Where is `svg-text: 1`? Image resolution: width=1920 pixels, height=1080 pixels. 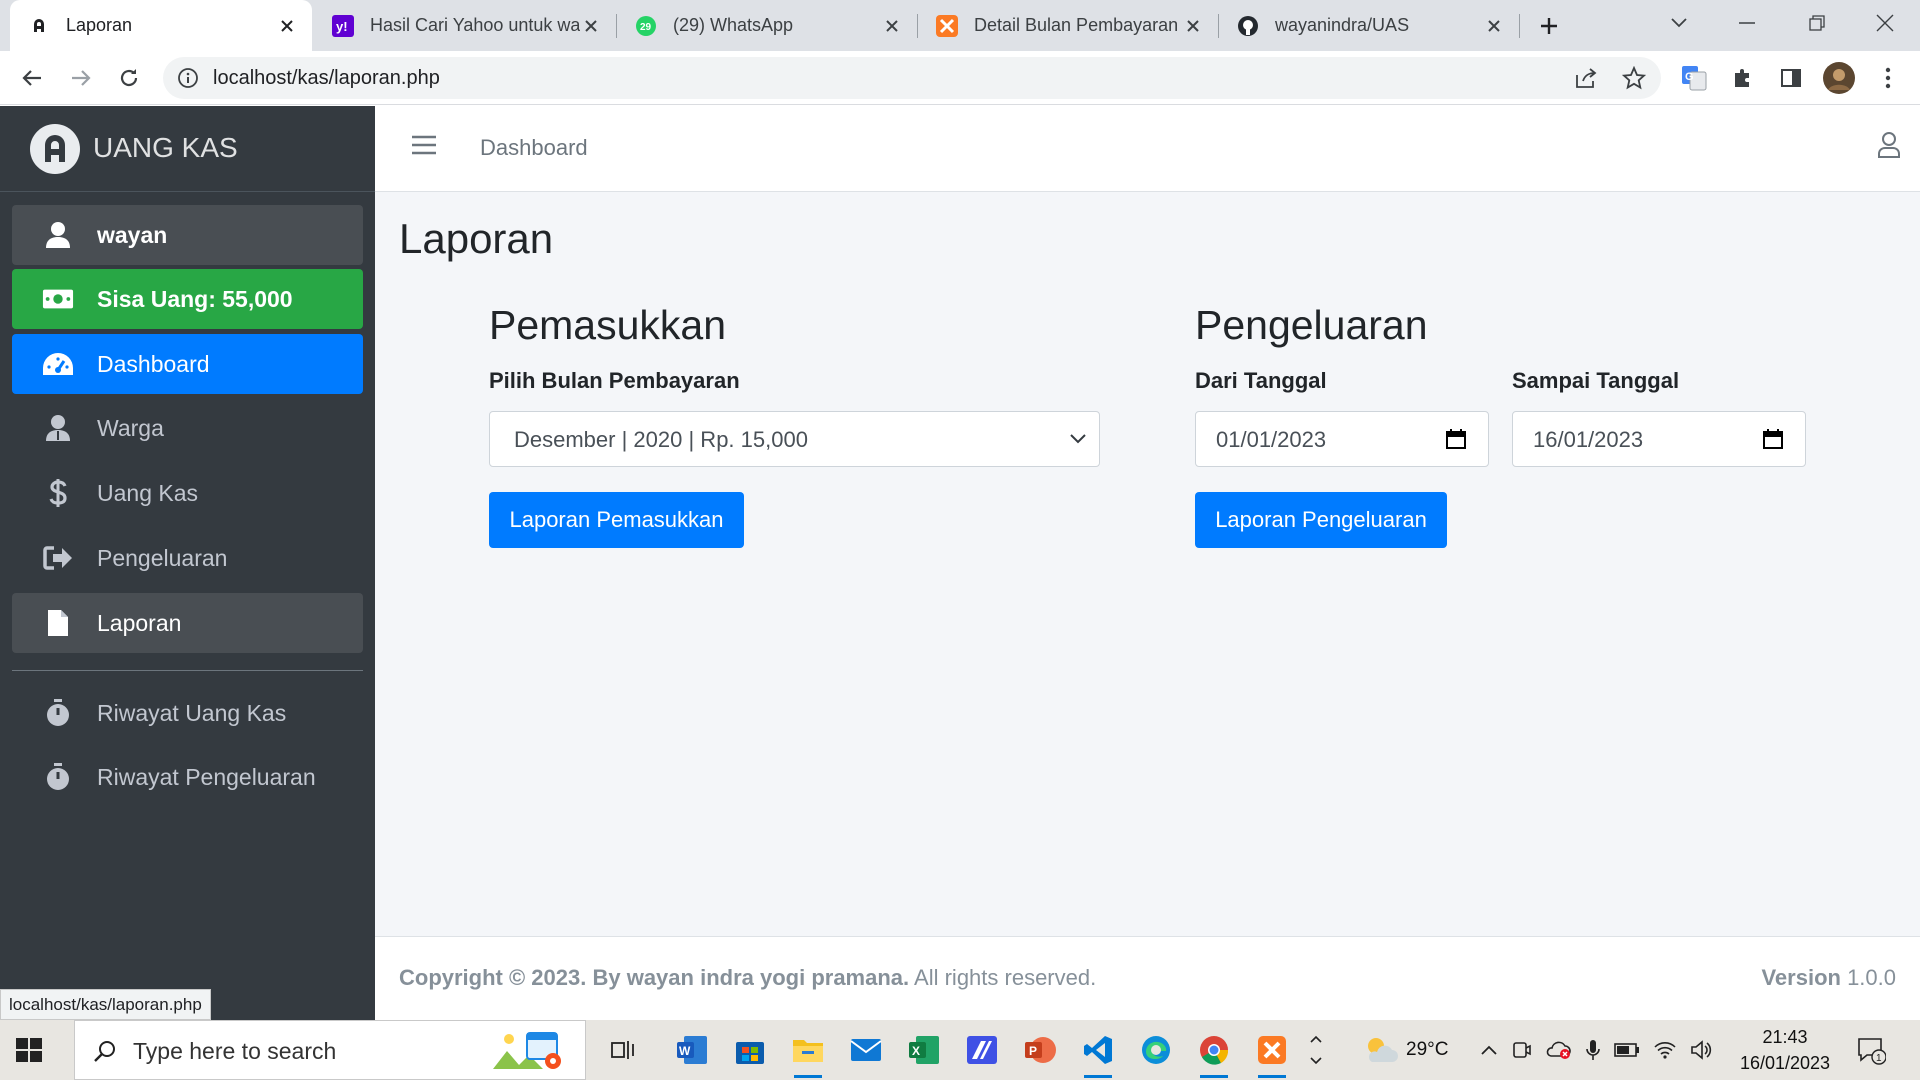 svg-text: 1 is located at coordinates (1879, 1058).